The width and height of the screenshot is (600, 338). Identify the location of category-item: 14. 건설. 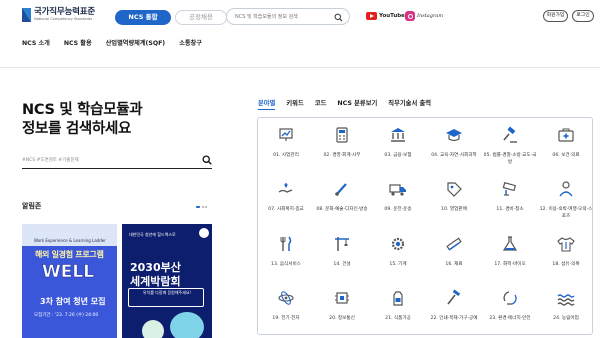
(342, 254).